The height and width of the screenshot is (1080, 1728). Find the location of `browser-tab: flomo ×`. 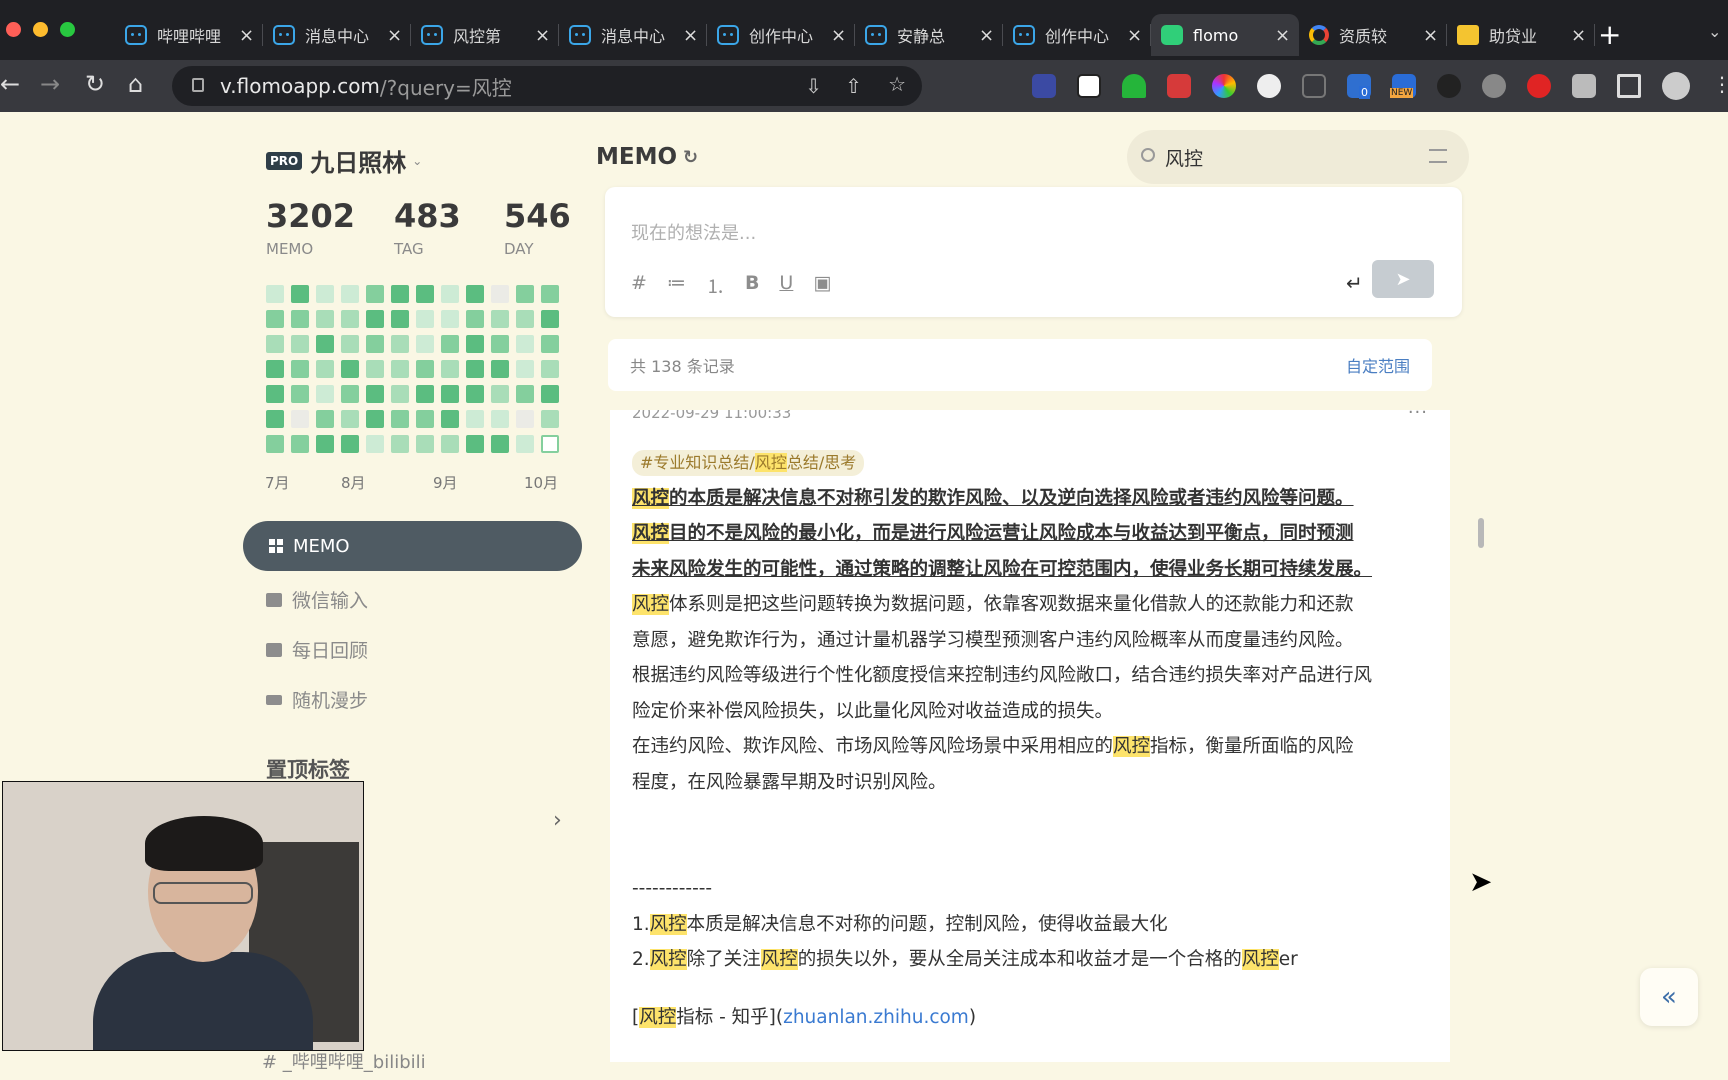

browser-tab: flomo × is located at coordinates (1225, 35).